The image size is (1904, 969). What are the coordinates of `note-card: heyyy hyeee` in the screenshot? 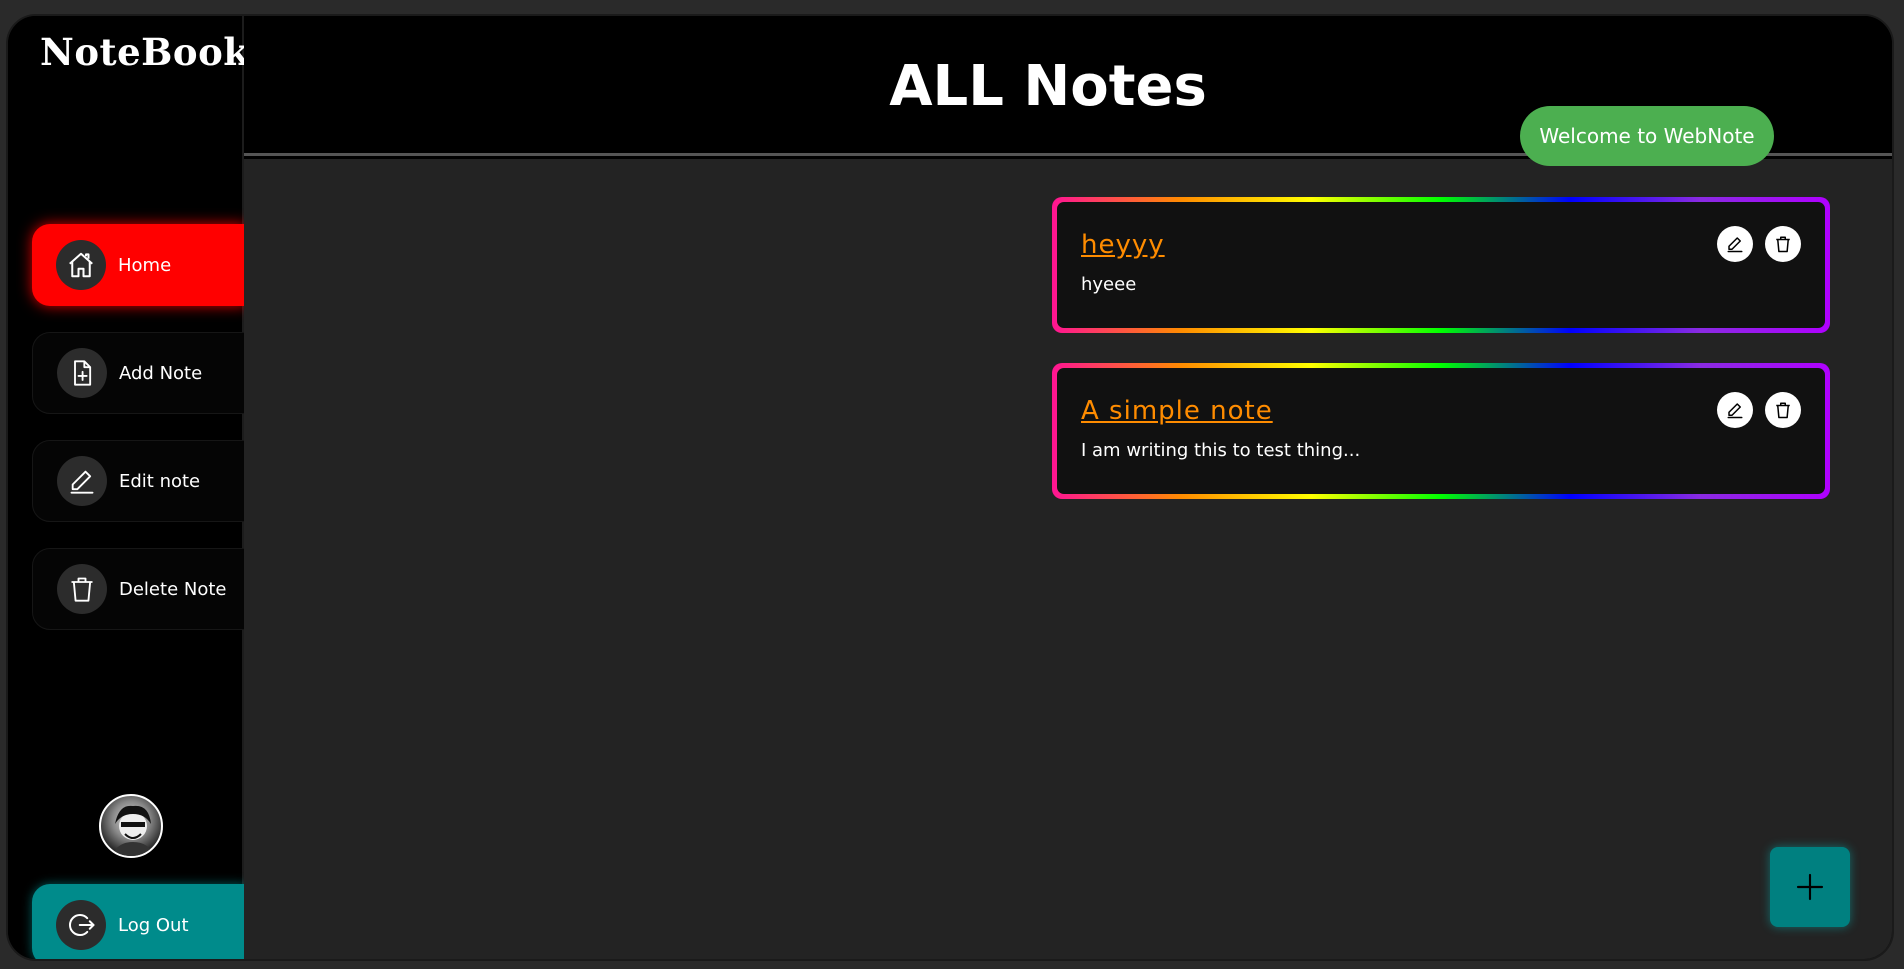 It's located at (1441, 265).